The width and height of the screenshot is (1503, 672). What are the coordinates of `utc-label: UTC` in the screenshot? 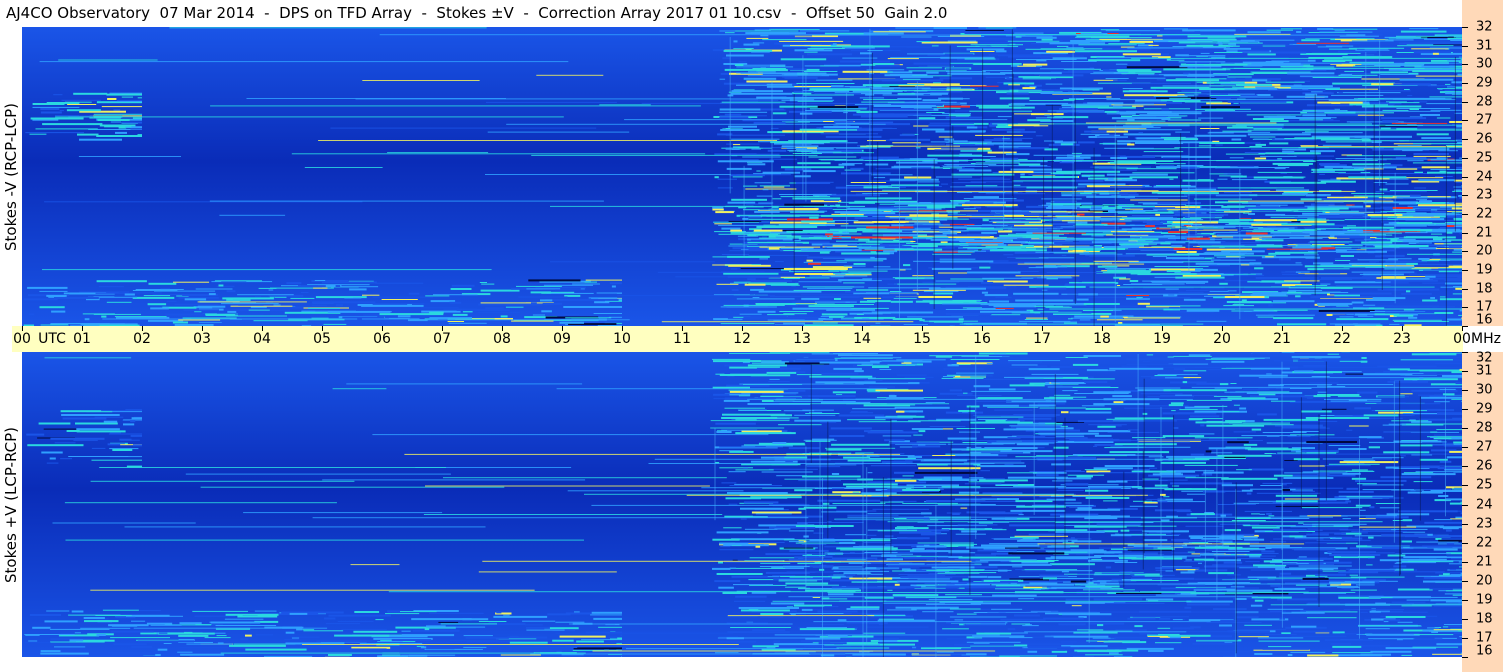 It's located at (52, 339).